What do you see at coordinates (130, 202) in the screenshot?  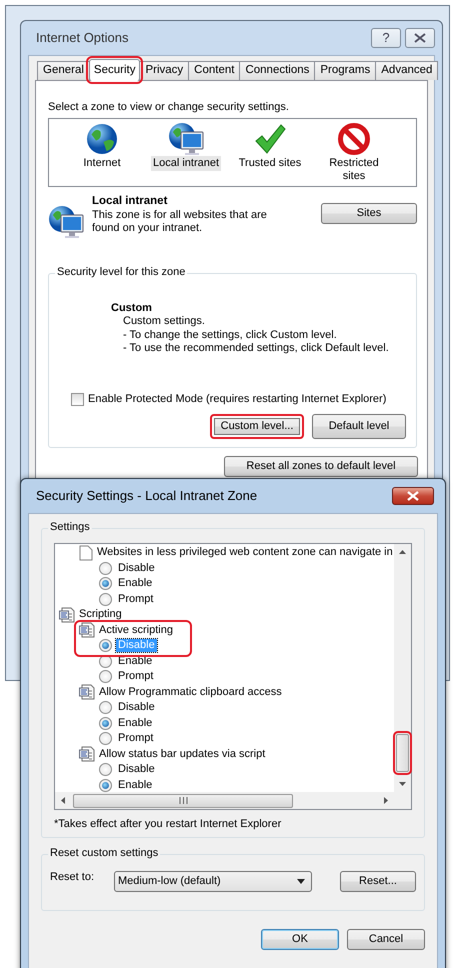 I see `zone-name: Local intranet` at bounding box center [130, 202].